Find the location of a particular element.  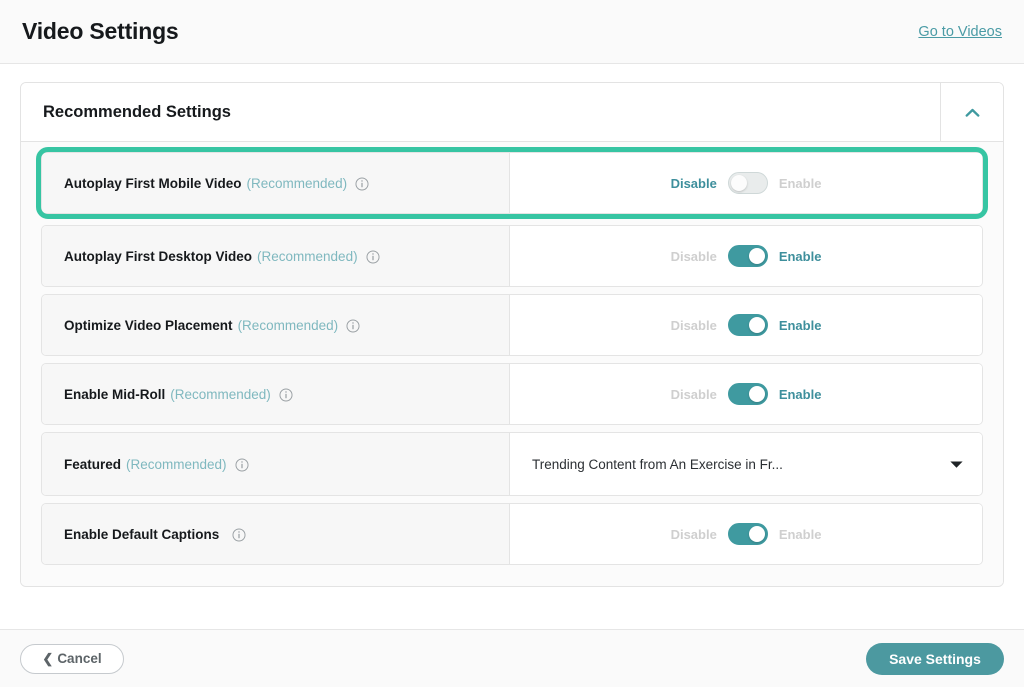

setting-label: Featured is located at coordinates (93, 464).